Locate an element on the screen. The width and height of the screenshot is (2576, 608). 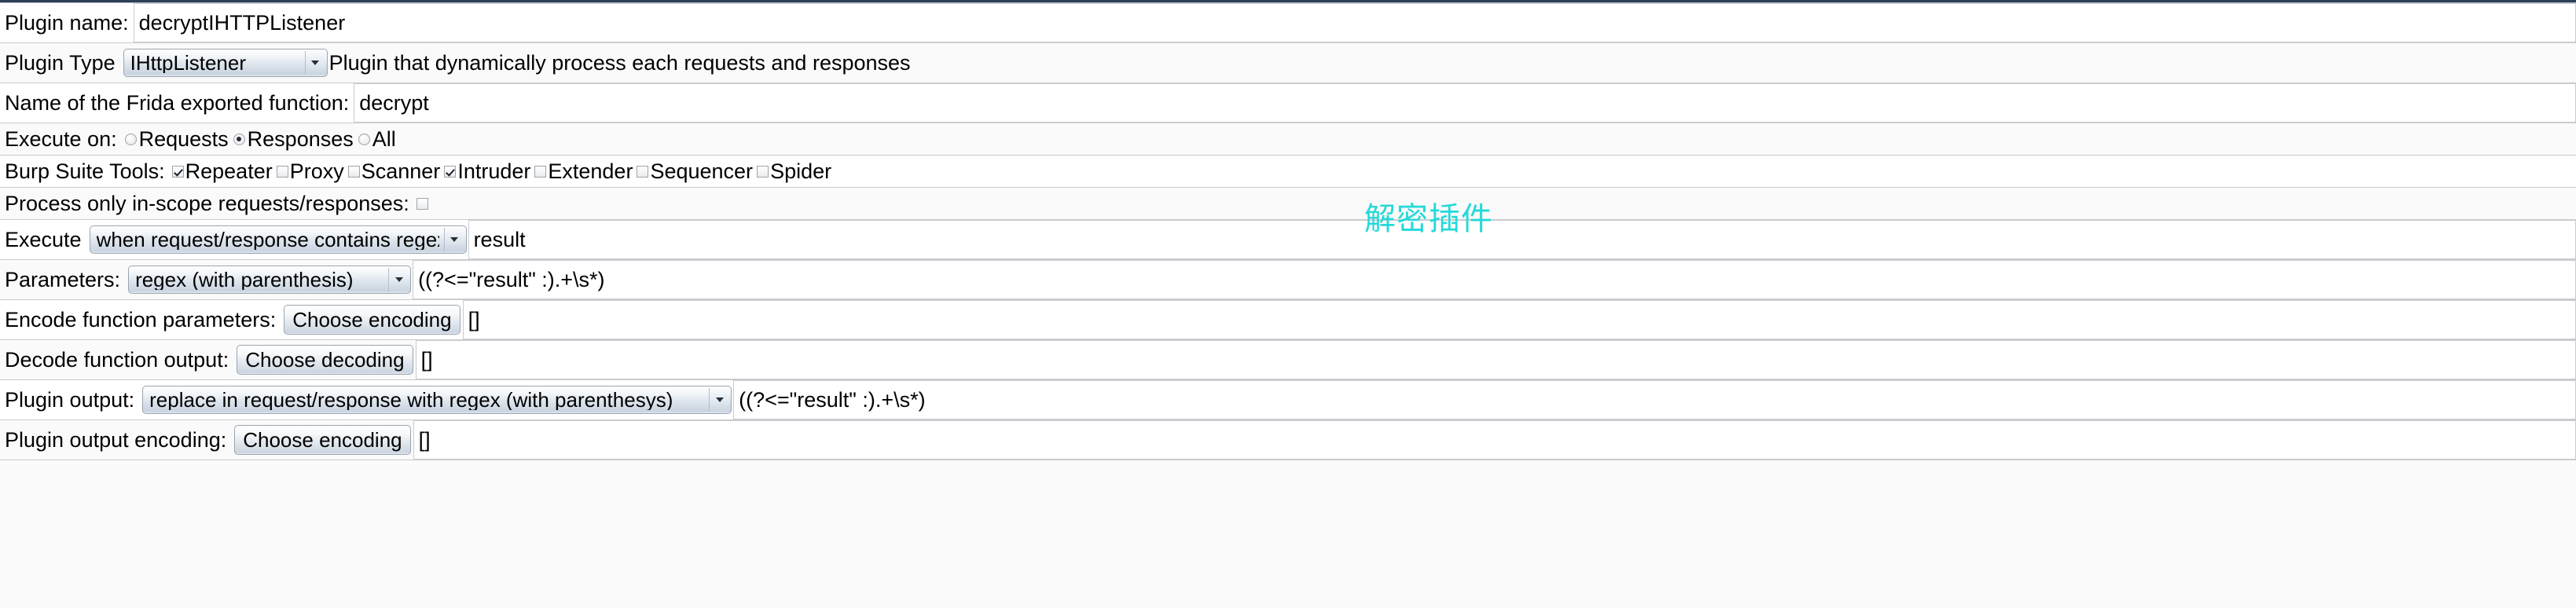
checkbox-option-sequencer: Sequencer is located at coordinates (694, 171).